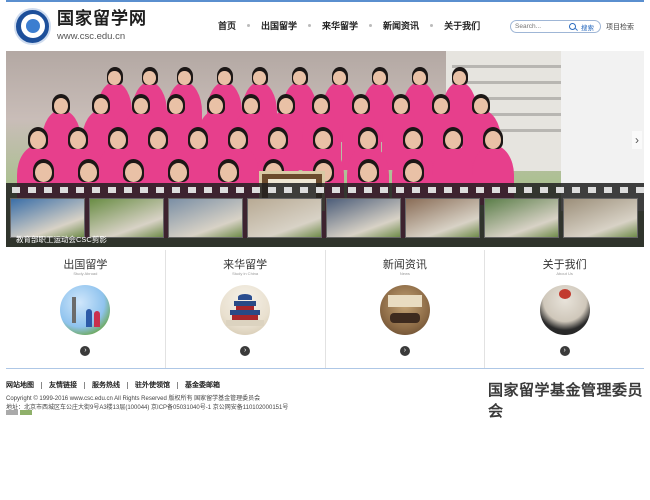  Describe the element at coordinates (26, 412) in the screenshot. I see `security-badge-icon` at that location.